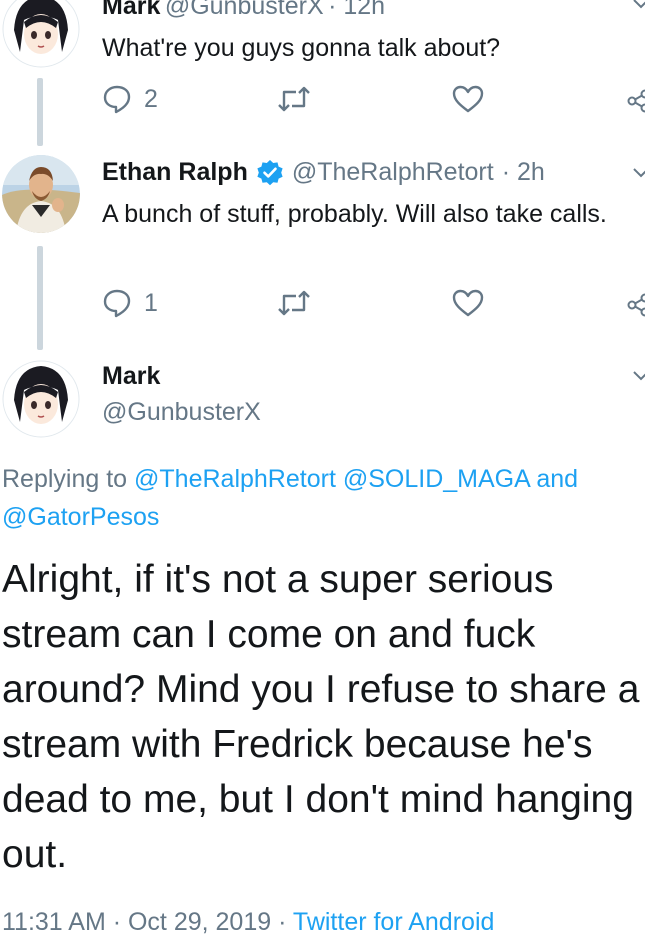 Image resolution: width=645 pixels, height=937 pixels. What do you see at coordinates (557, 479) in the screenshot?
I see `replying-and: and` at bounding box center [557, 479].